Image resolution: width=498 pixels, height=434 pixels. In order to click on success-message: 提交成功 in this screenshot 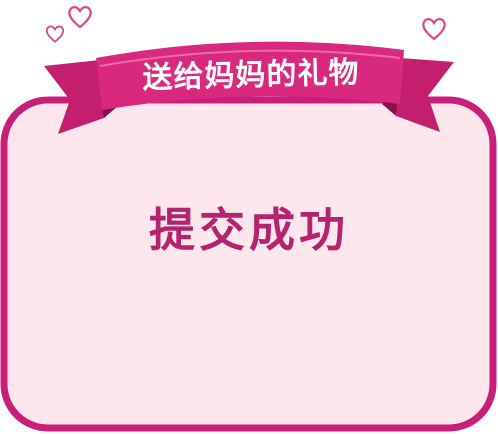, I will do `click(249, 230)`.